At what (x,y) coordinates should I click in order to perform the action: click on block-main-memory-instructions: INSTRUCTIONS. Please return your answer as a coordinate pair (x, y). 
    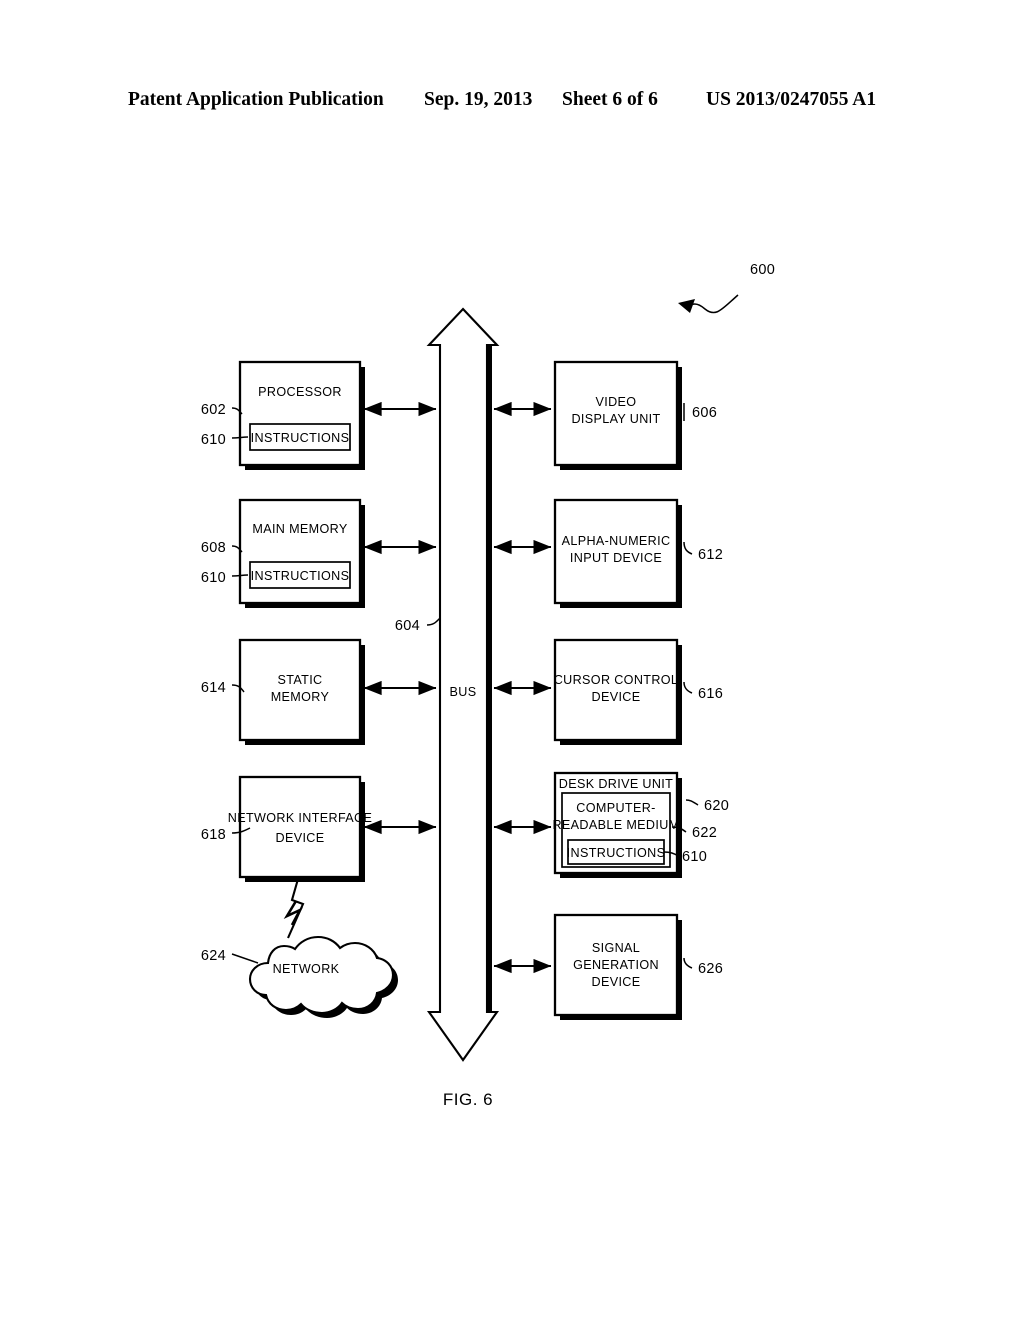
    Looking at the image, I should click on (300, 575).